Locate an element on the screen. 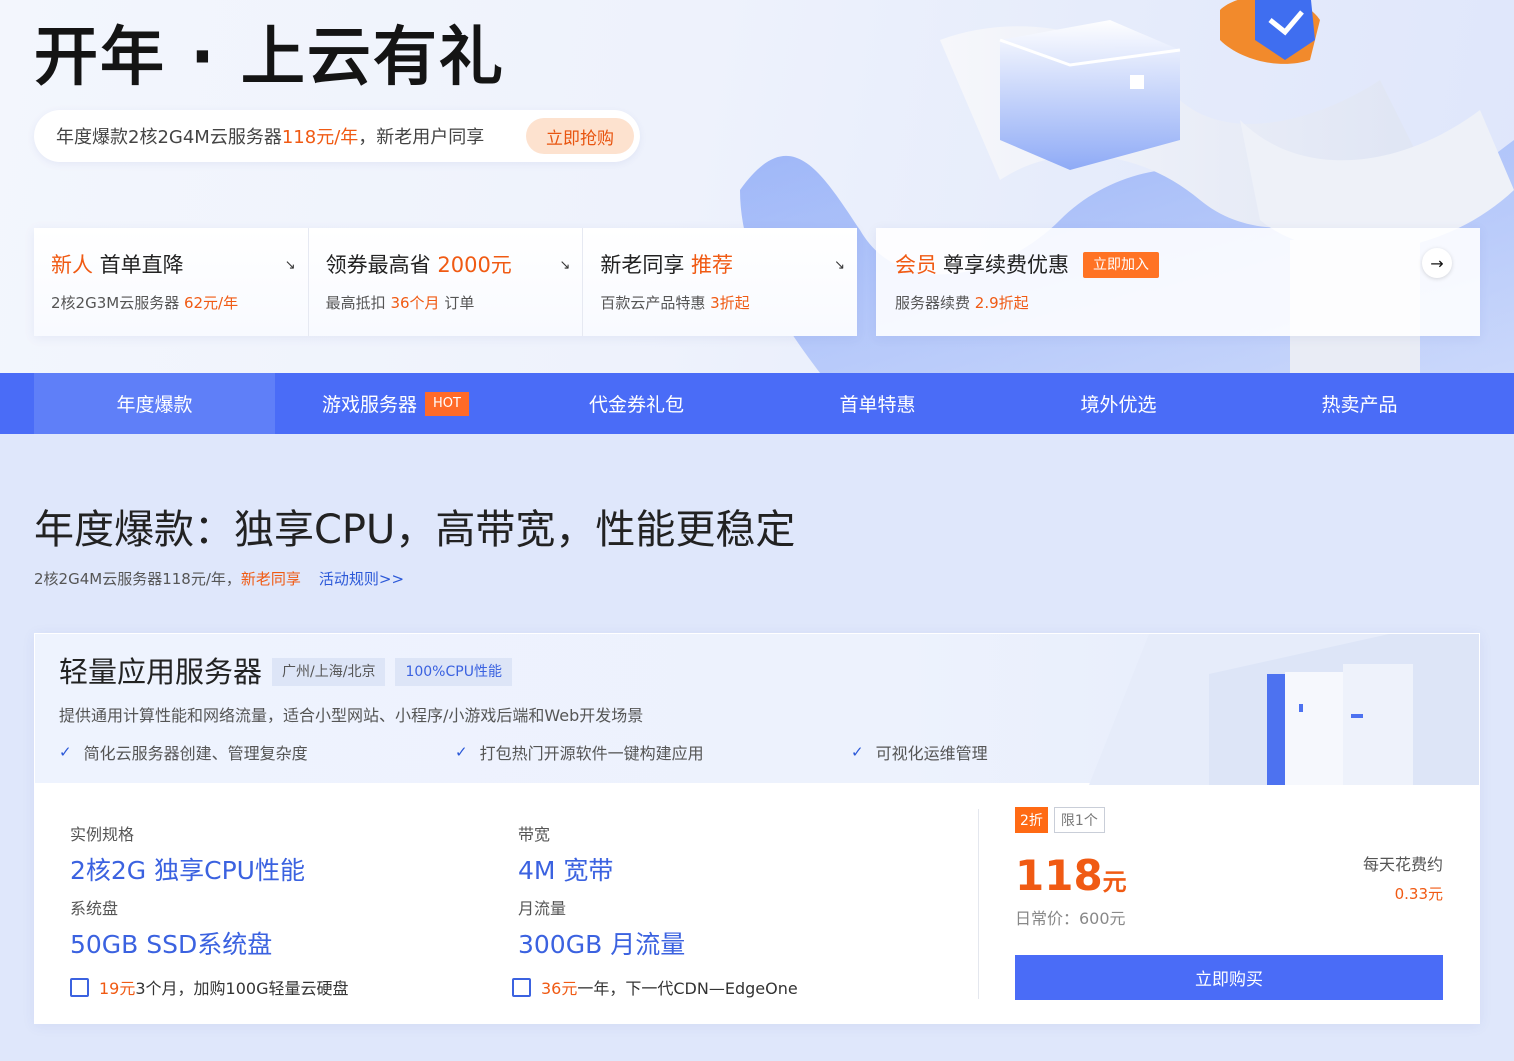  member-sub: 服务器续费 is located at coordinates (935, 303).